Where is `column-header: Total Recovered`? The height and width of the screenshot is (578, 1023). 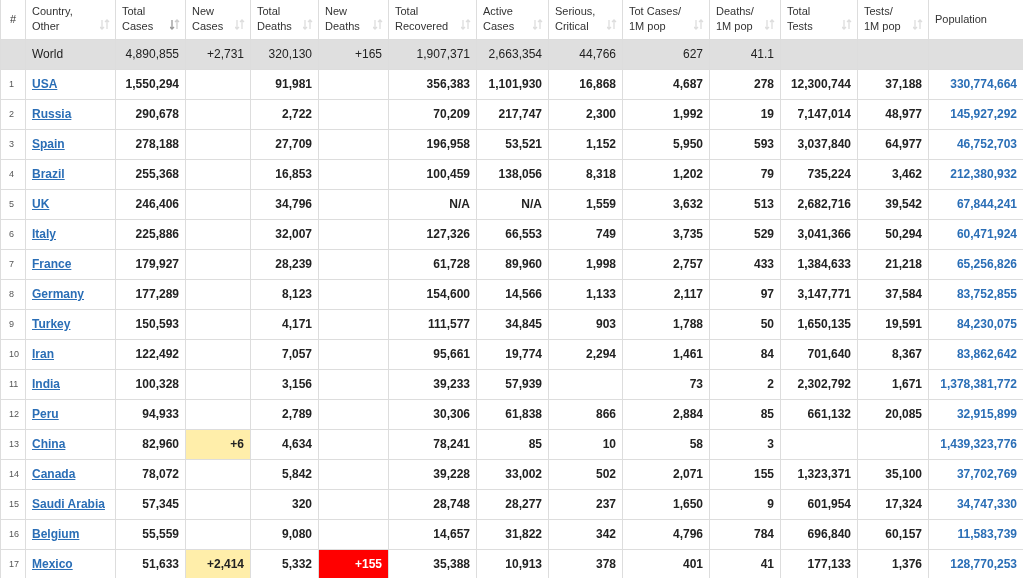
column-header: Total Recovered is located at coordinates (432, 19).